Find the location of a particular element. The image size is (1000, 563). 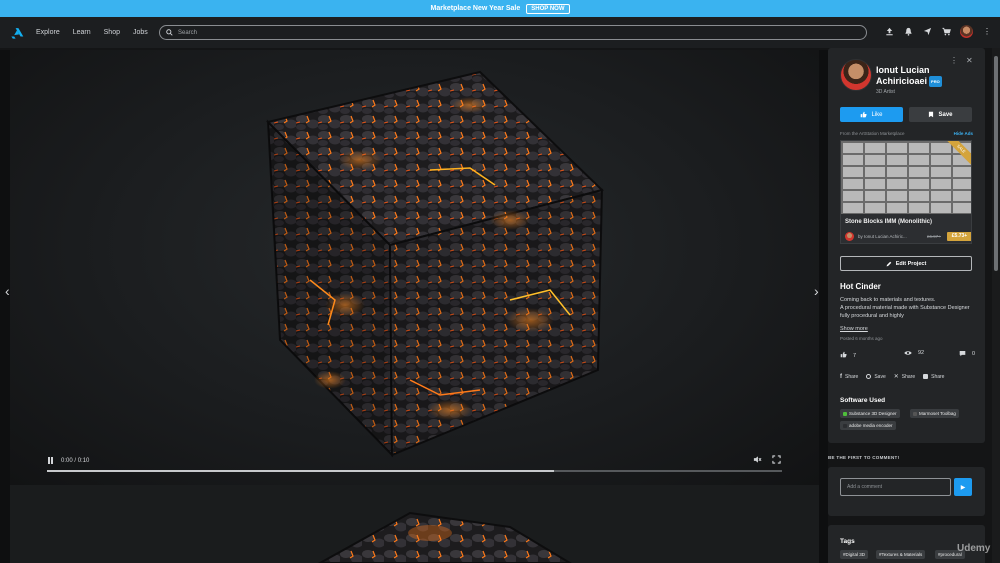

likes-stat: 7 is located at coordinates (848, 354).